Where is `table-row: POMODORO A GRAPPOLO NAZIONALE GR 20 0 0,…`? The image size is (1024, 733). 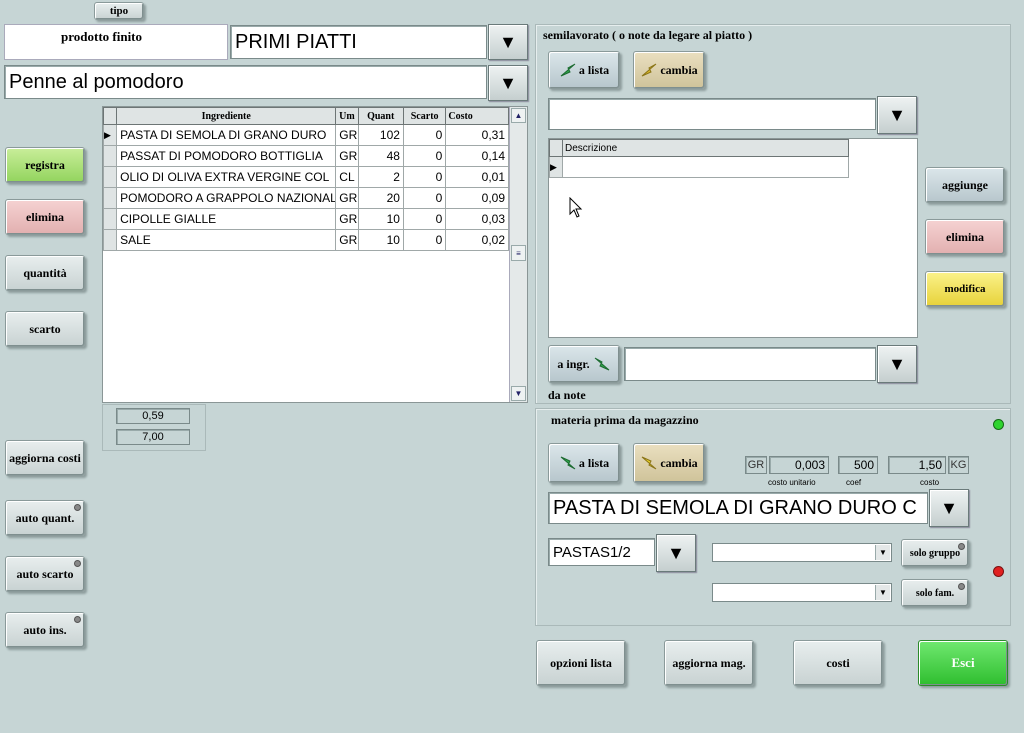
table-row: POMODORO A GRAPPOLO NAZIONALE GR 20 0 0,… is located at coordinates (305, 198).